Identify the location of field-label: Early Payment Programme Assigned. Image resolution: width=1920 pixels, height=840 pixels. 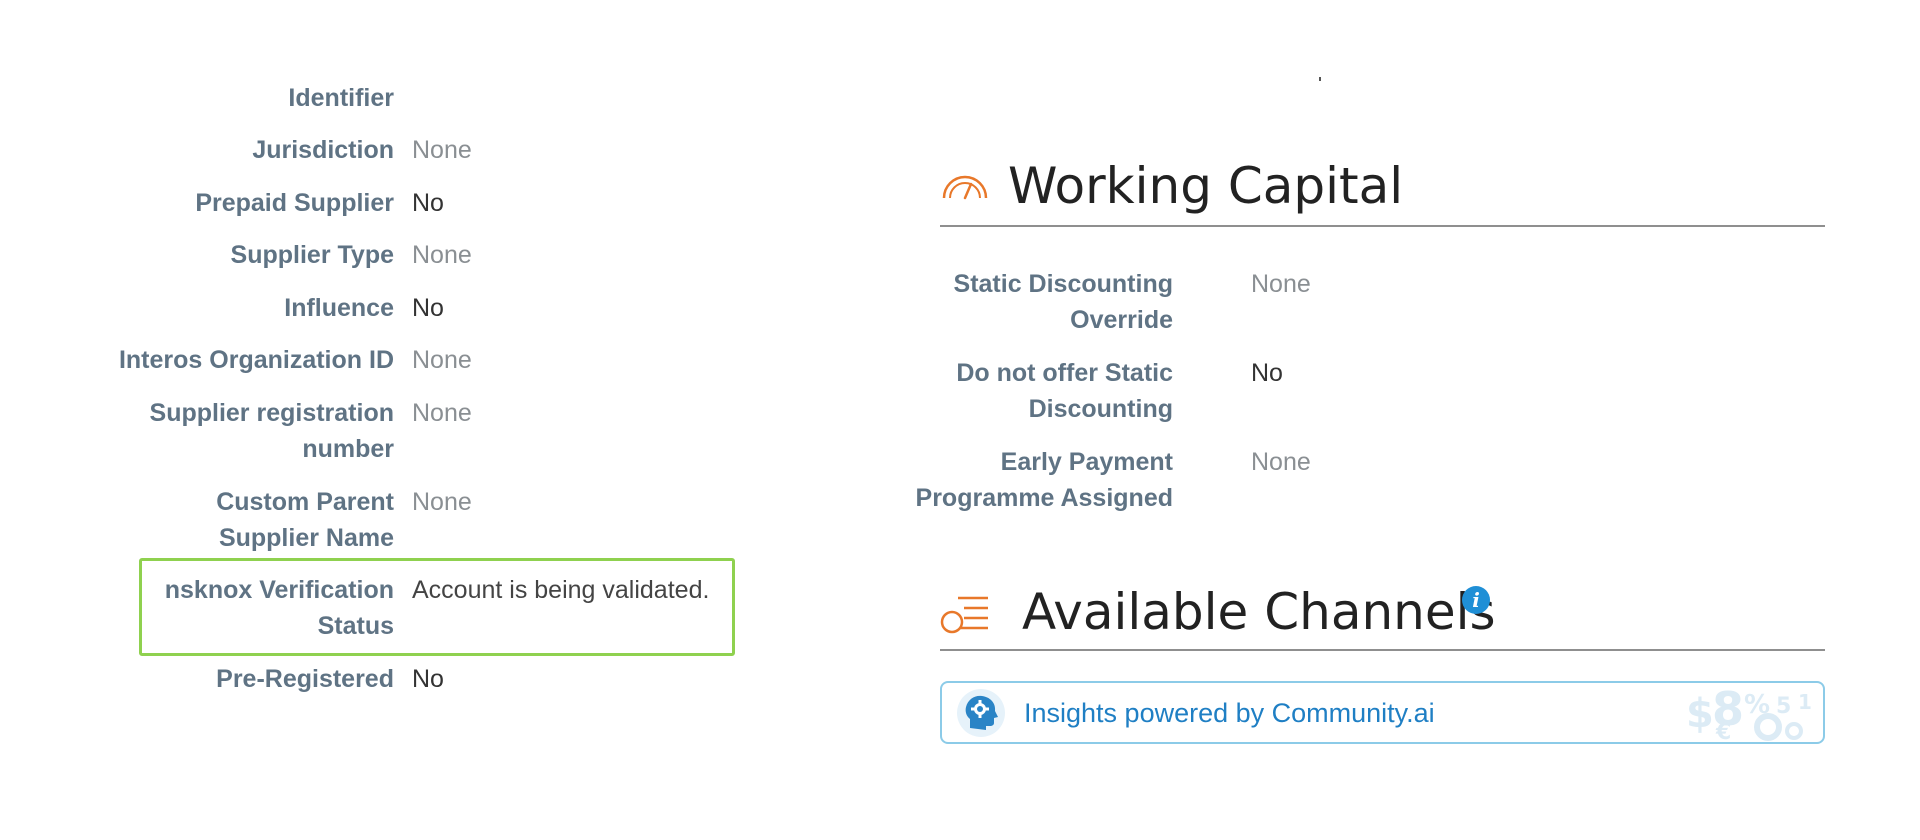
(1044, 480).